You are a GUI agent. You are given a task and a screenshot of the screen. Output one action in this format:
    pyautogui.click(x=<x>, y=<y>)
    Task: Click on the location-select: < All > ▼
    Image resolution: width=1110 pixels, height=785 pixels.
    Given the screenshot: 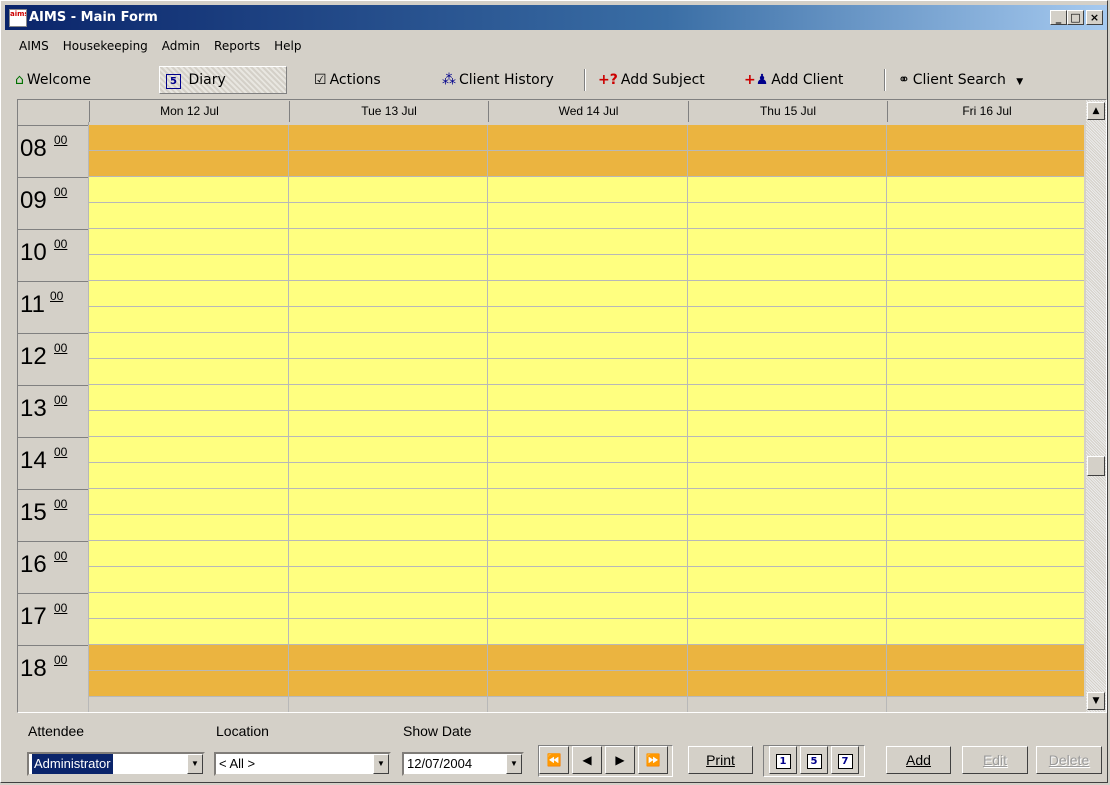 What is the action you would take?
    pyautogui.click(x=302, y=764)
    